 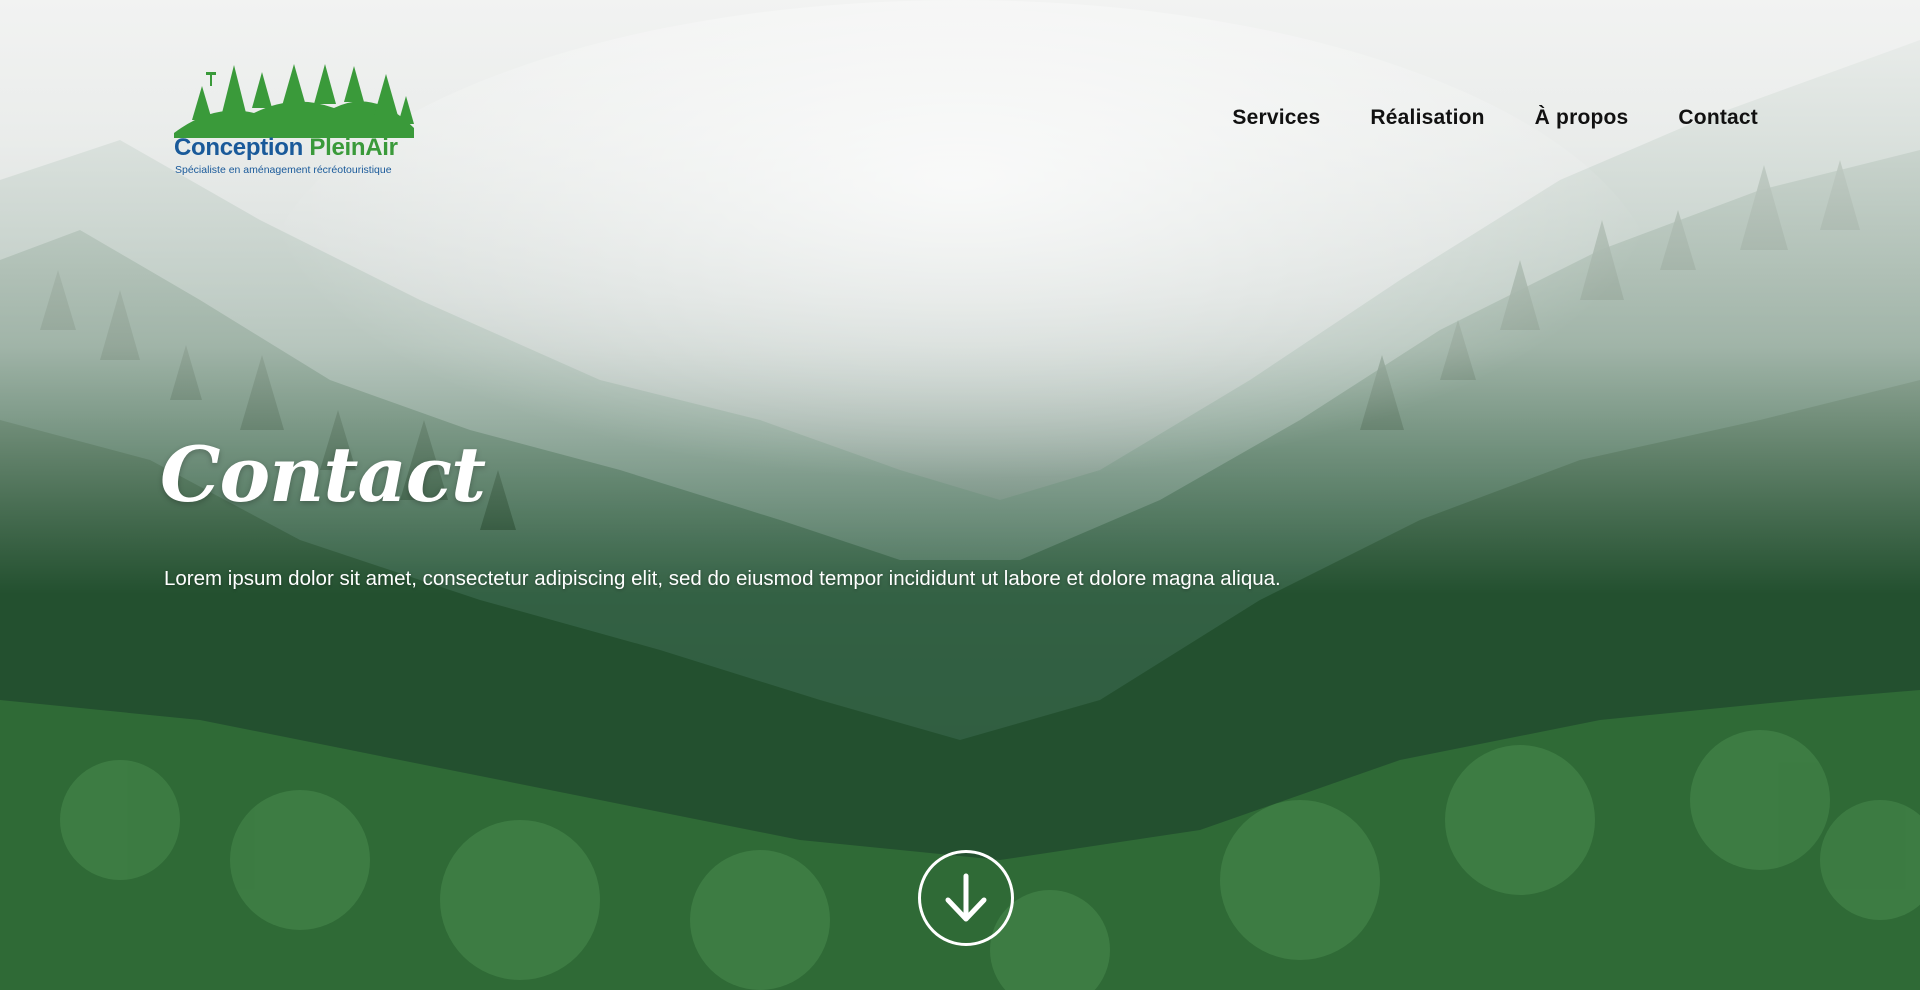 I want to click on nav-link-services: Services, so click(x=1276, y=118).